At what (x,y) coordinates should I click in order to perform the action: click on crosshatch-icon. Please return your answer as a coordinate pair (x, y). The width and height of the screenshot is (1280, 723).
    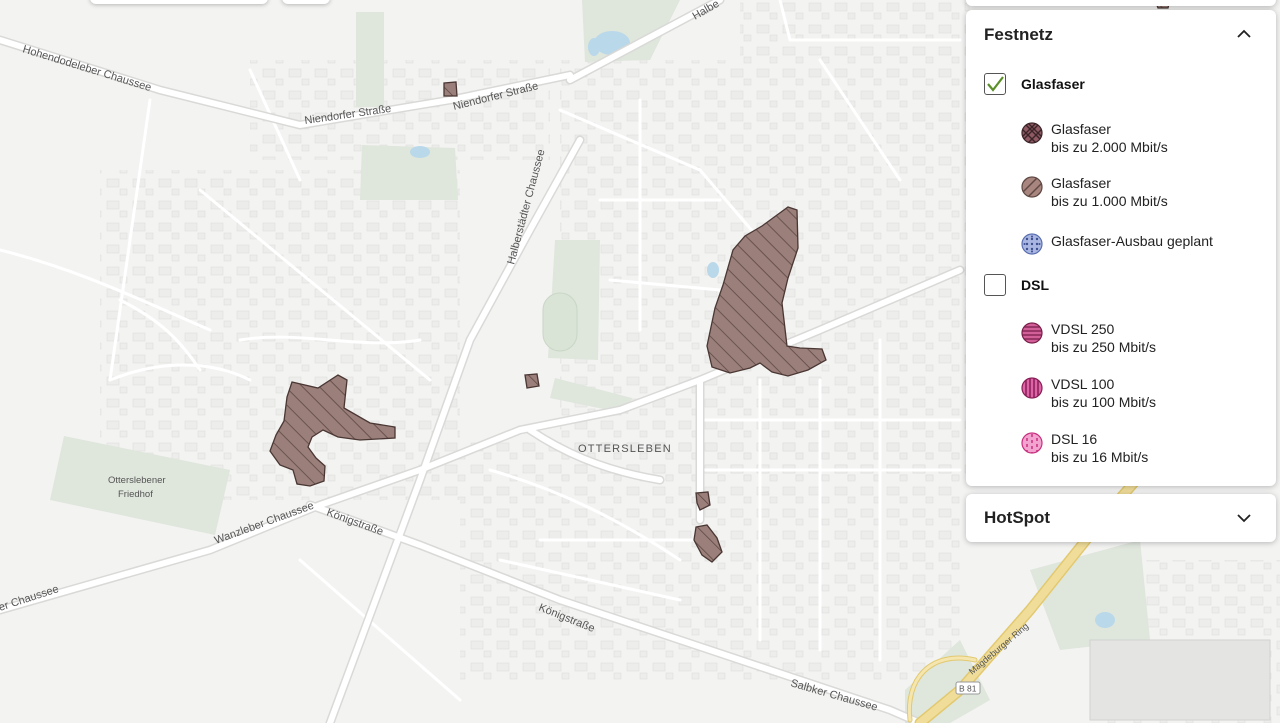
    Looking at the image, I should click on (1032, 133).